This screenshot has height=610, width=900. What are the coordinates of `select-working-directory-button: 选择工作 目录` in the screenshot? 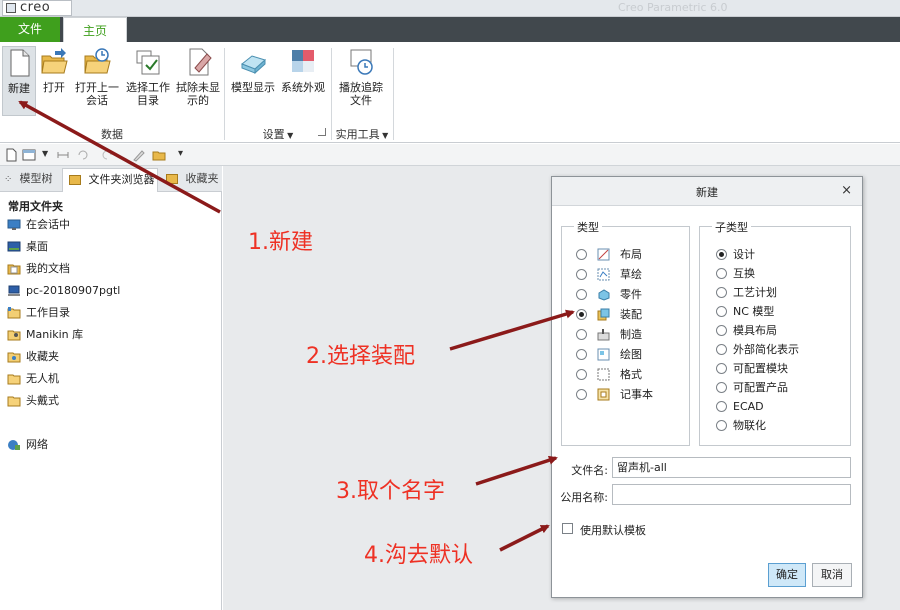 It's located at (148, 81).